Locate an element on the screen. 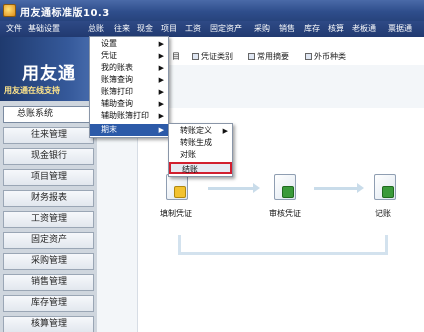 The height and width of the screenshot is (332, 424). menu-fixed-assets: 固定资产 is located at coordinates (226, 29).